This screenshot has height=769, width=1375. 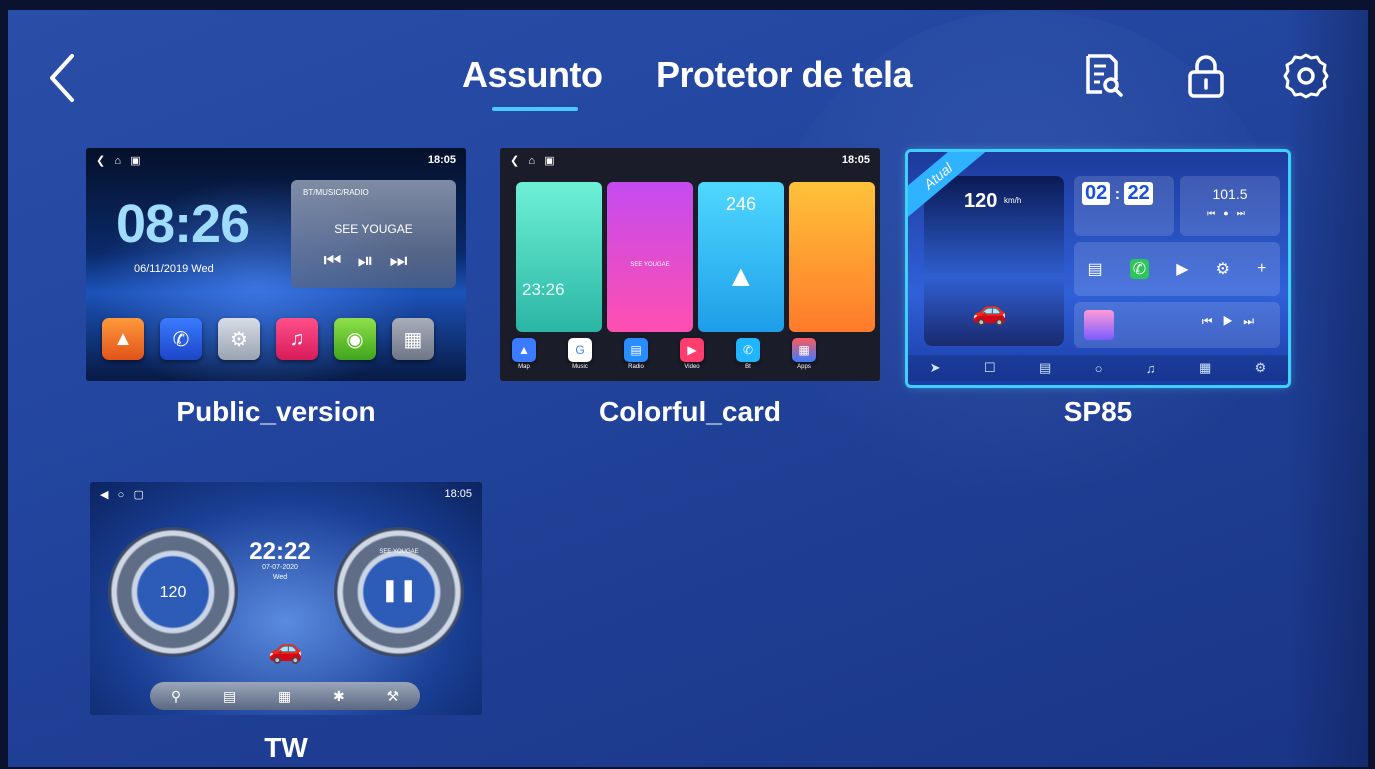 What do you see at coordinates (373, 229) in the screenshot?
I see `music-song: SEE YOUGAE` at bounding box center [373, 229].